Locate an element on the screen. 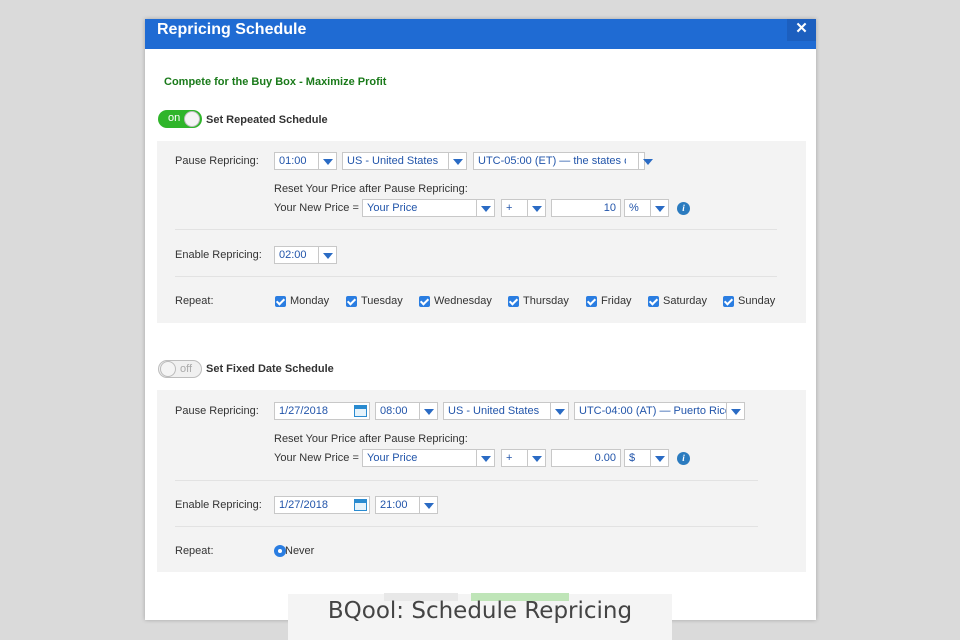 The height and width of the screenshot is (640, 960). sunday-checkbox is located at coordinates (728, 301).